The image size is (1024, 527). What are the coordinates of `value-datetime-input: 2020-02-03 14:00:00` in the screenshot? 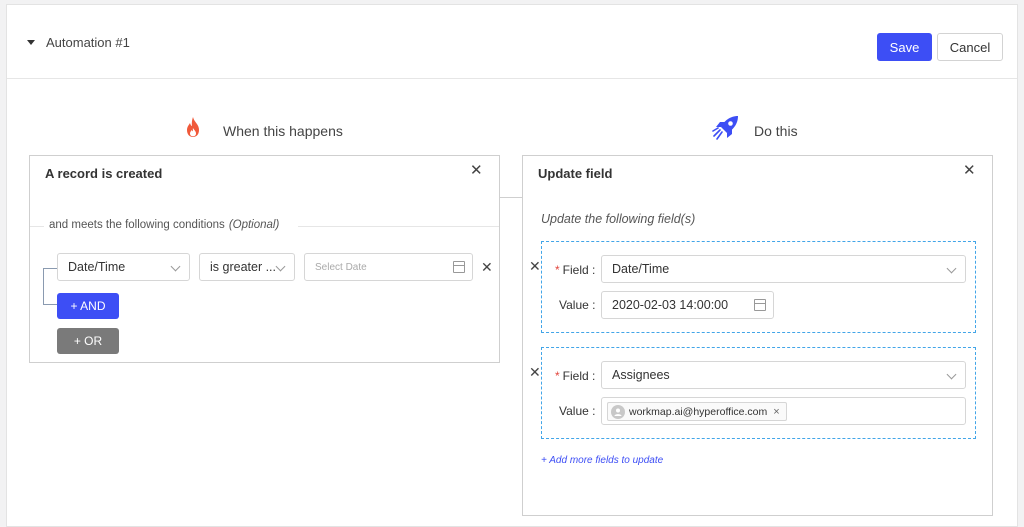 It's located at (687, 305).